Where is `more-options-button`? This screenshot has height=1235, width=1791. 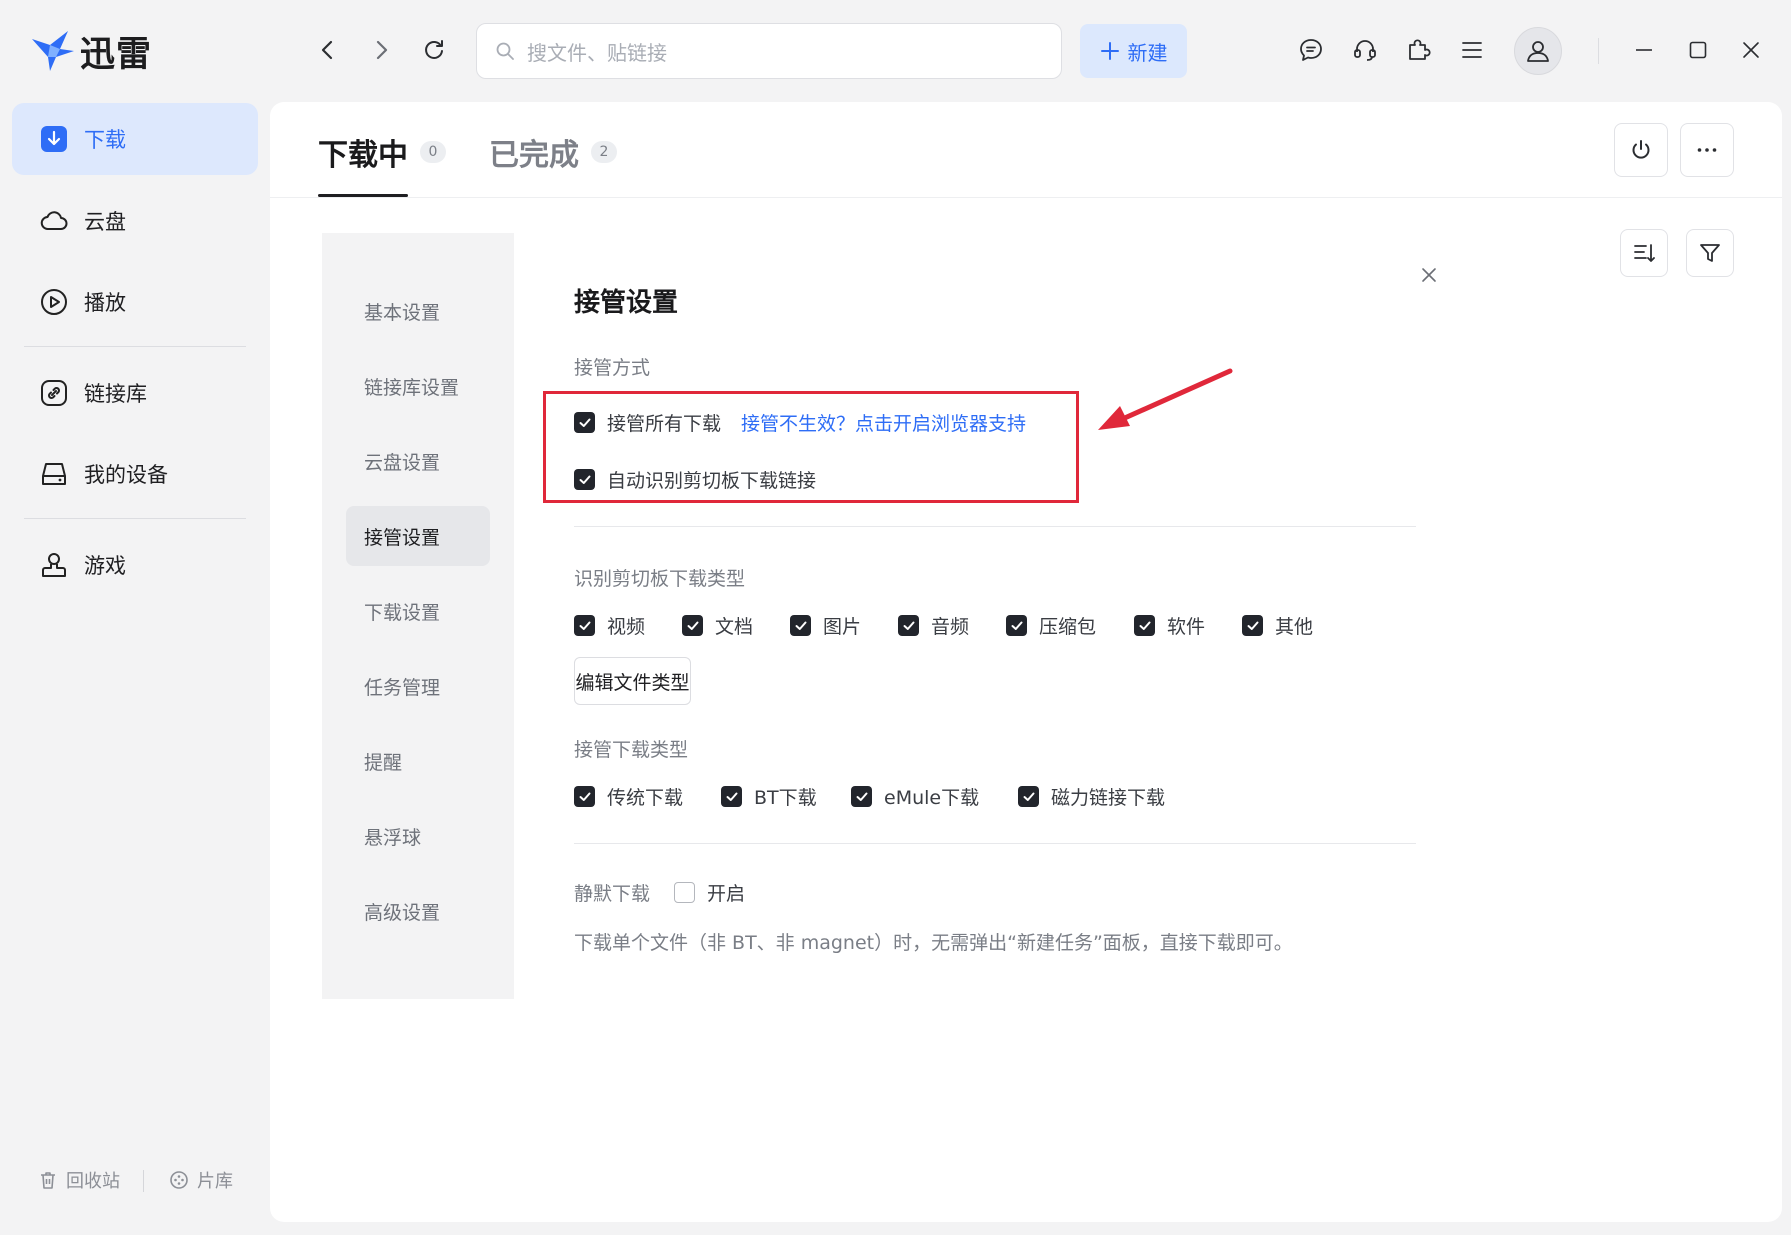
more-options-button is located at coordinates (1707, 150).